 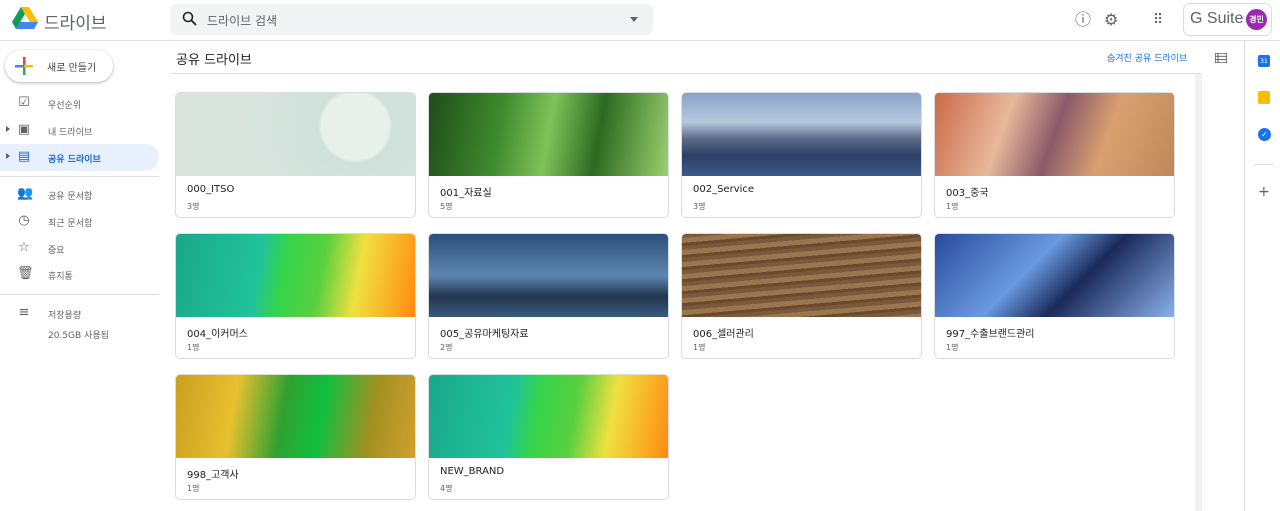 What do you see at coordinates (1264, 61) in the screenshot?
I see `calendar-icon: 31` at bounding box center [1264, 61].